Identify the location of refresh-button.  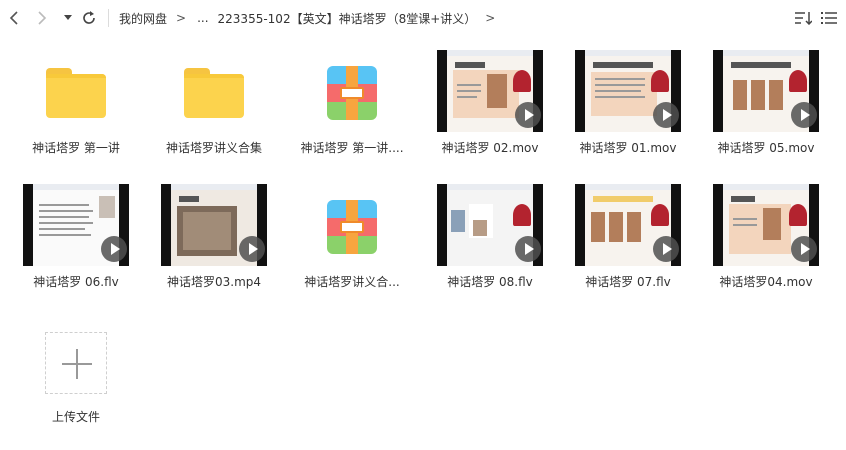
(89, 18).